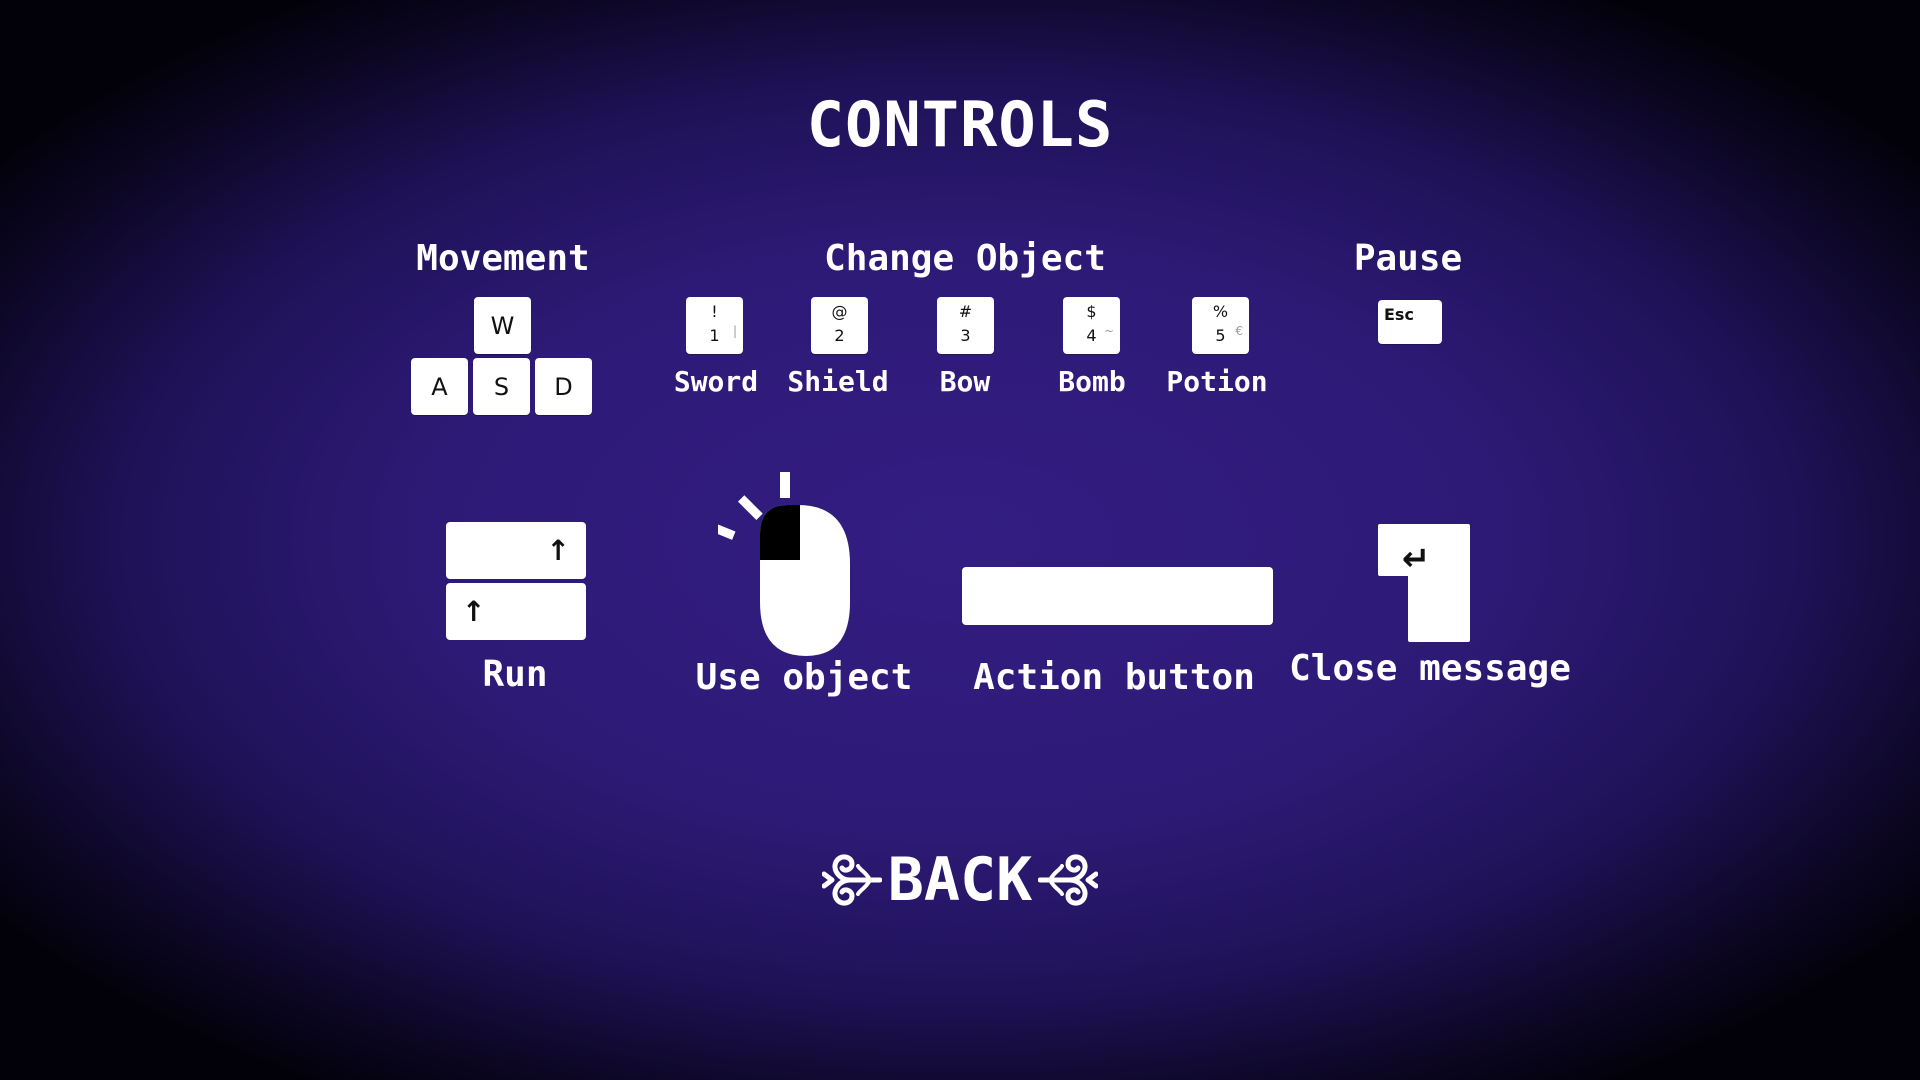 This screenshot has width=1920, height=1080. Describe the element at coordinates (1117, 596) in the screenshot. I see `spacebar-icon` at that location.